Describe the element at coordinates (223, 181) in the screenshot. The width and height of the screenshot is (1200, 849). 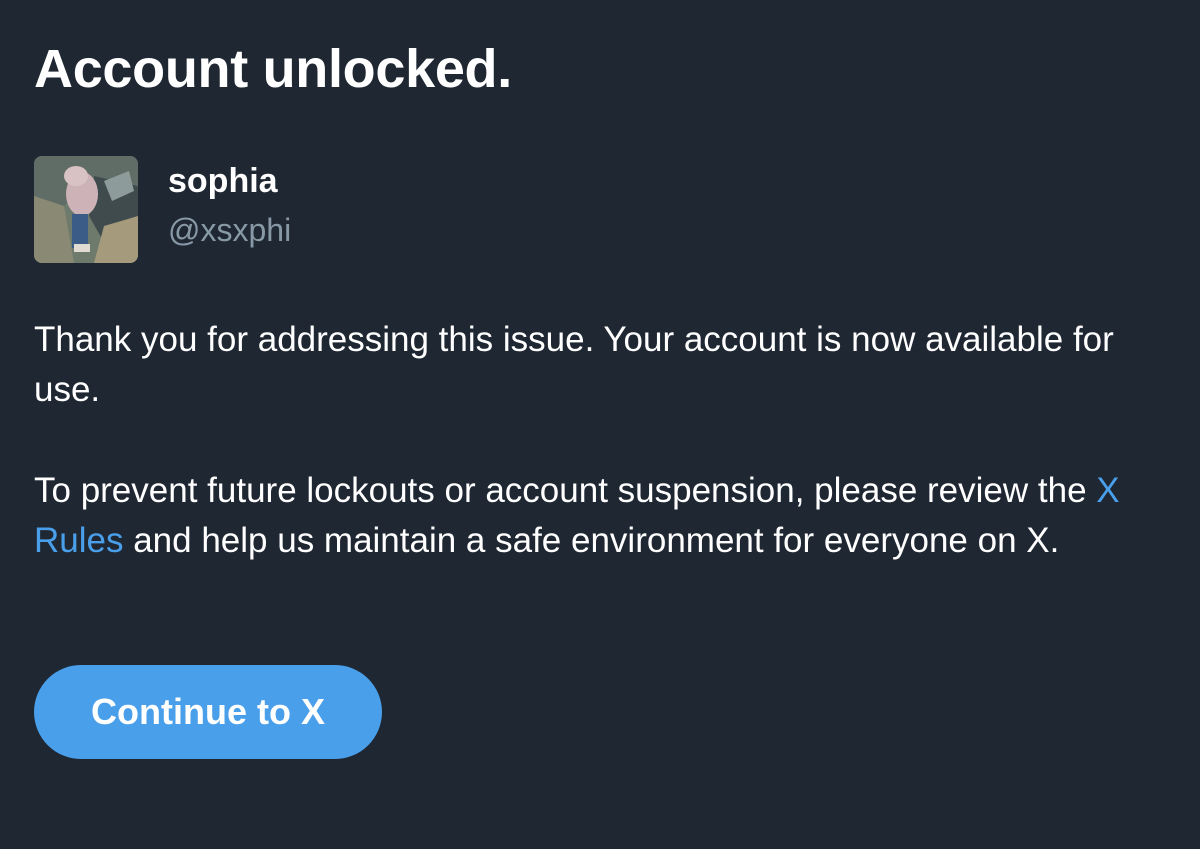
I see `display-name: sophia` at that location.